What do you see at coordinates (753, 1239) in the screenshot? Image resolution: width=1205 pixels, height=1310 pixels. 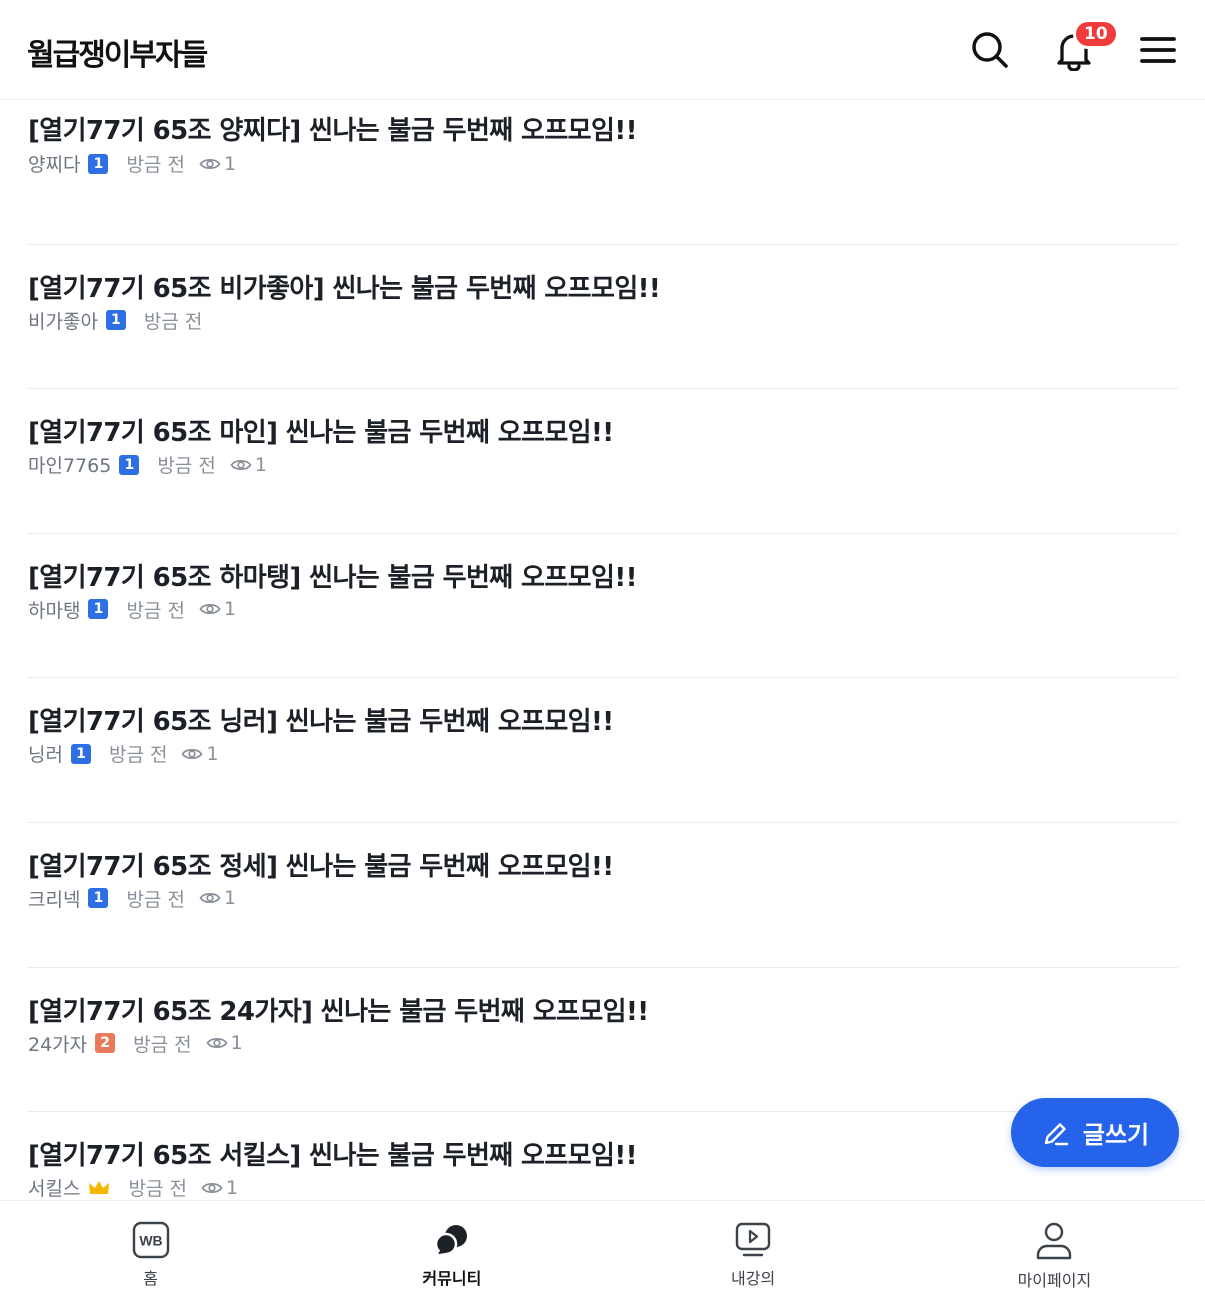 I see `my-lecture-icon` at bounding box center [753, 1239].